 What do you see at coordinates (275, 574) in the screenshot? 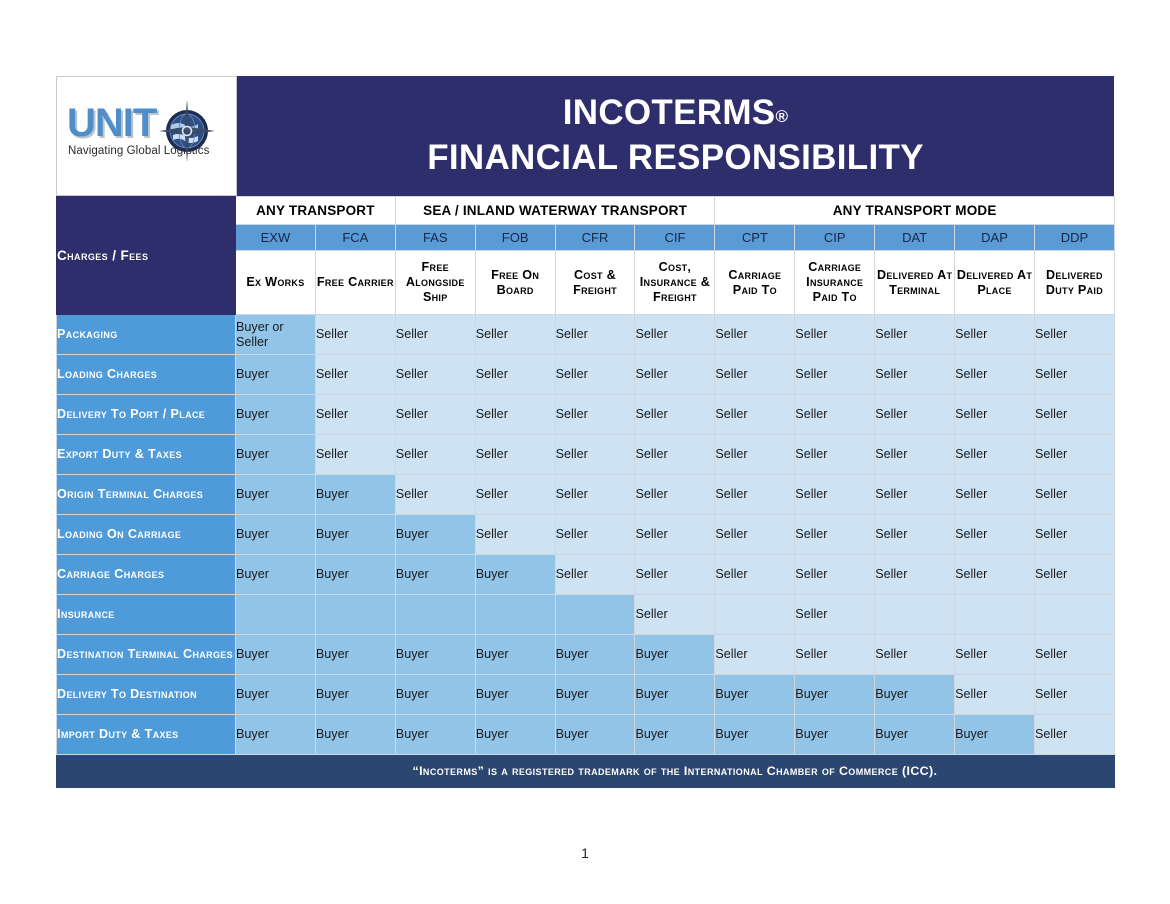
I see `cell-6-exw: Buyer` at bounding box center [275, 574].